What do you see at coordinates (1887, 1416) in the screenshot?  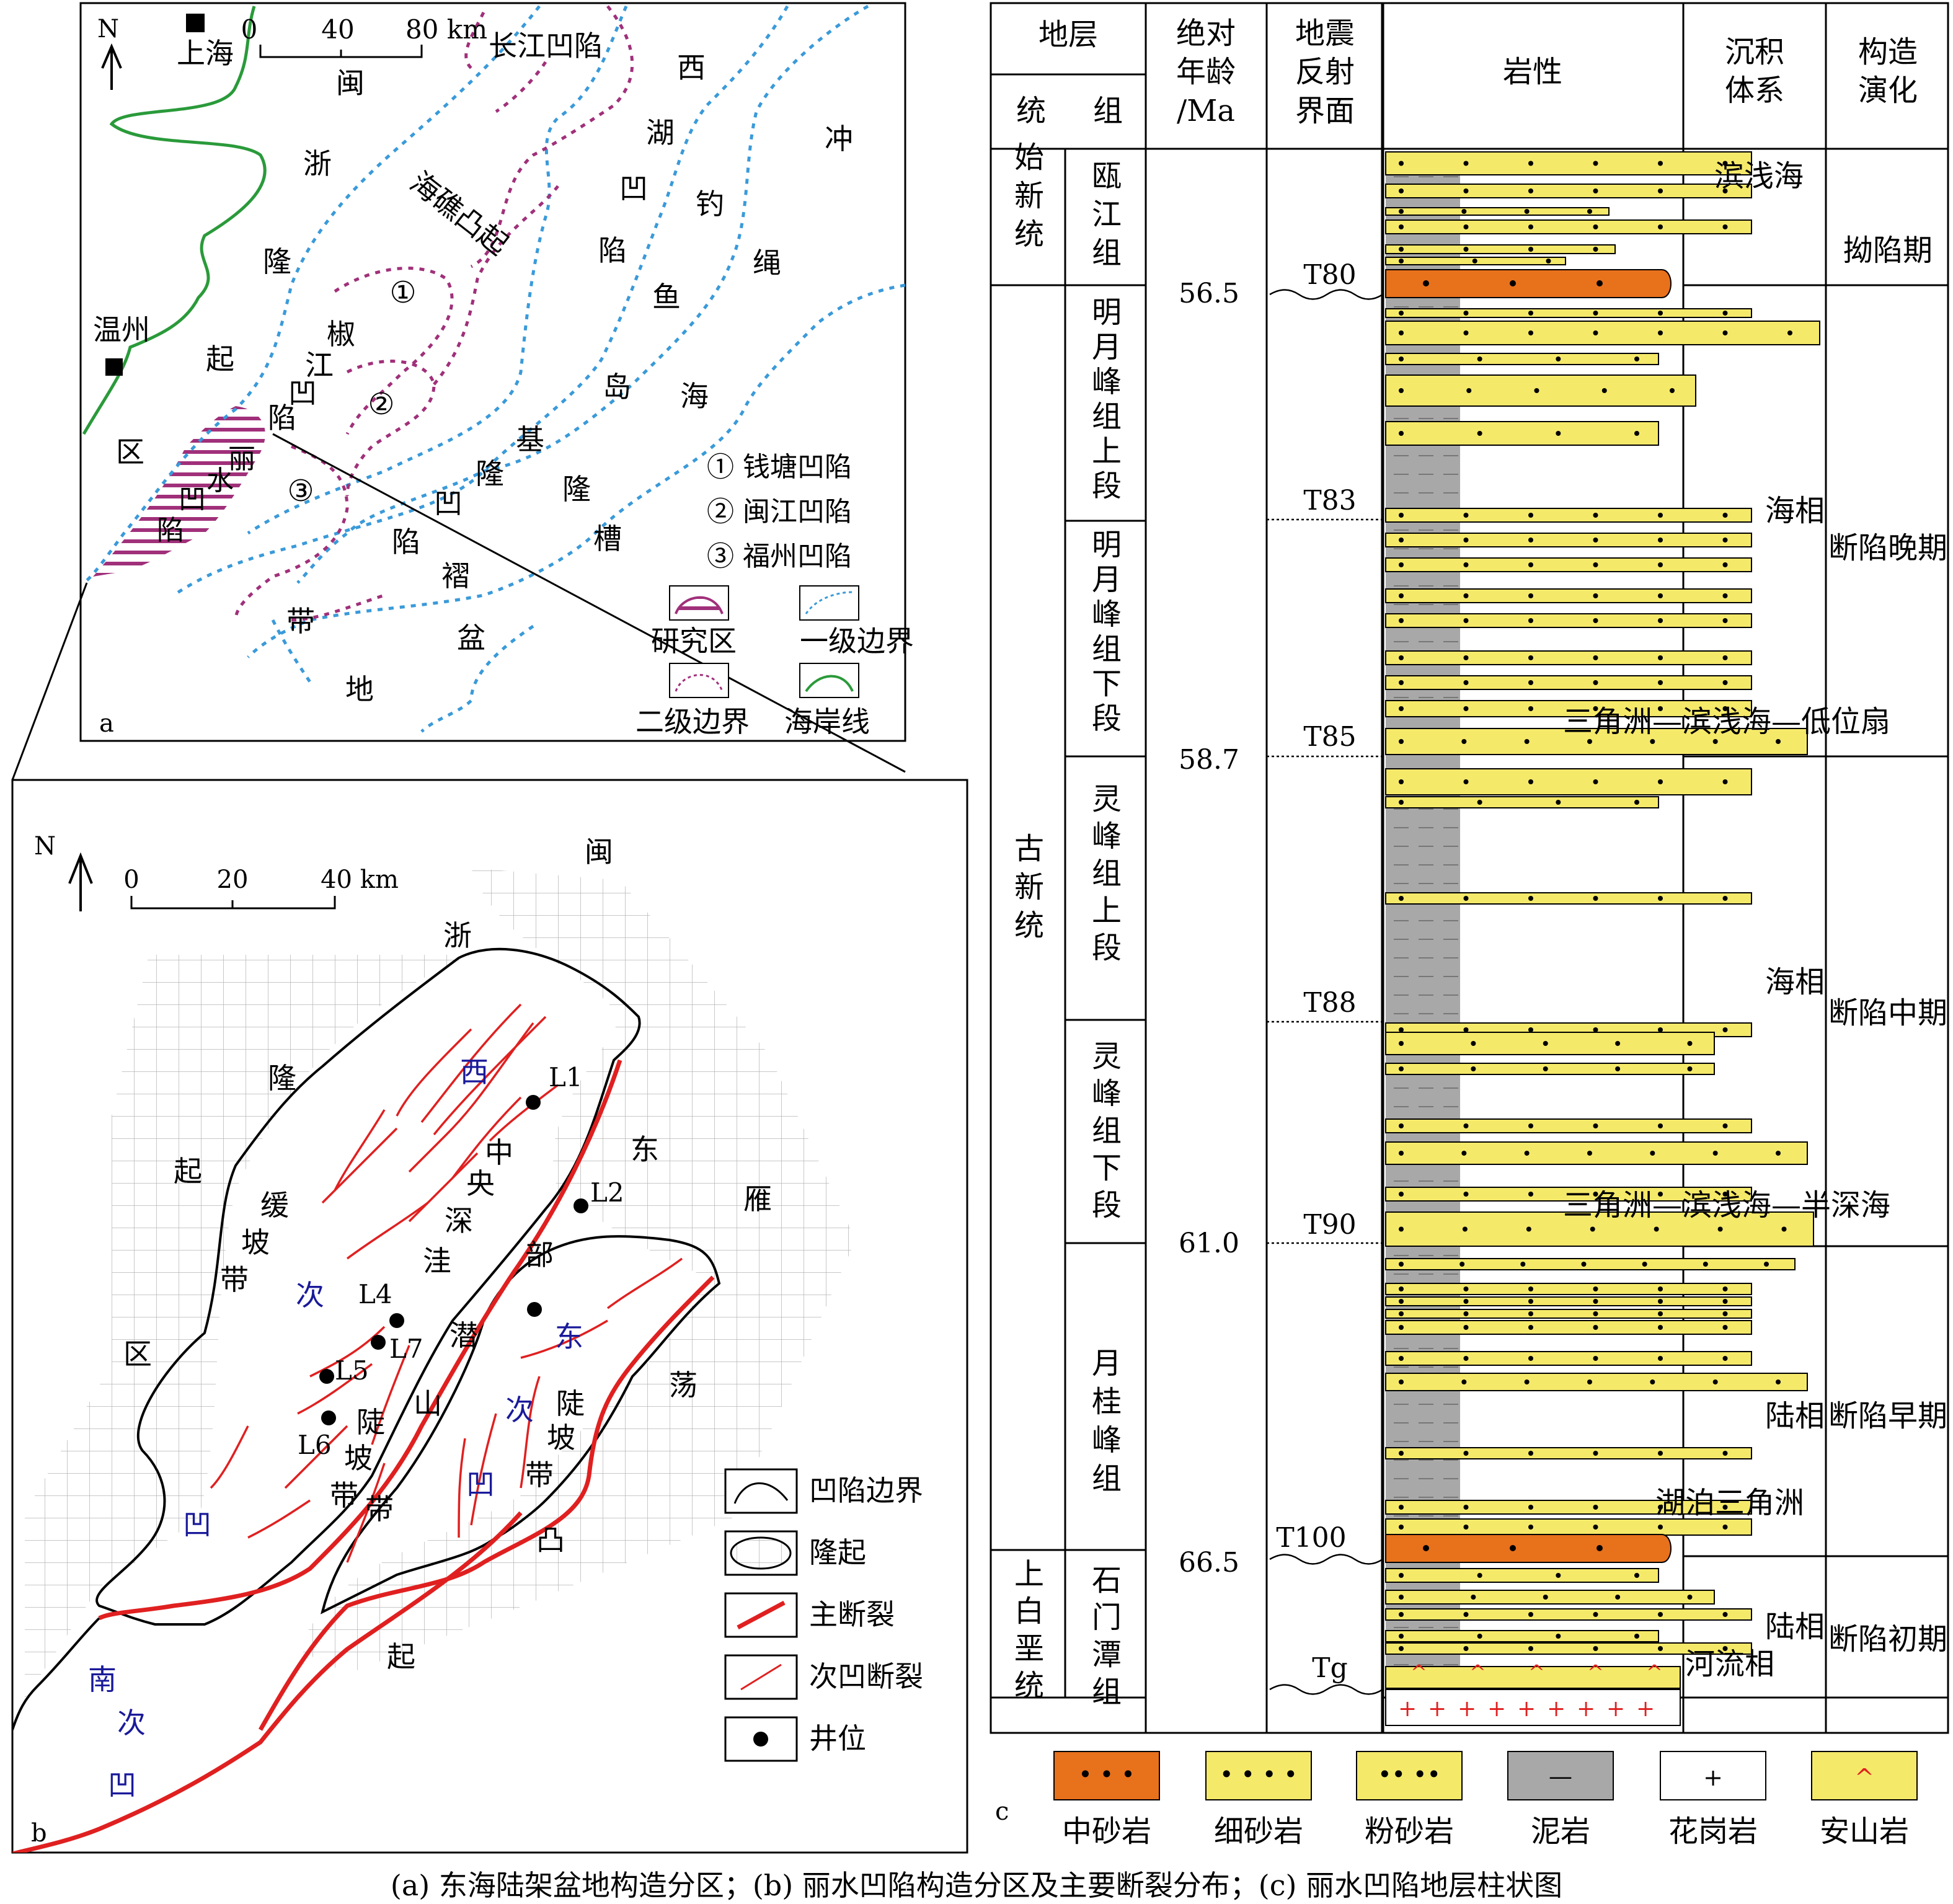 I see `svg-text: 断陷早期` at bounding box center [1887, 1416].